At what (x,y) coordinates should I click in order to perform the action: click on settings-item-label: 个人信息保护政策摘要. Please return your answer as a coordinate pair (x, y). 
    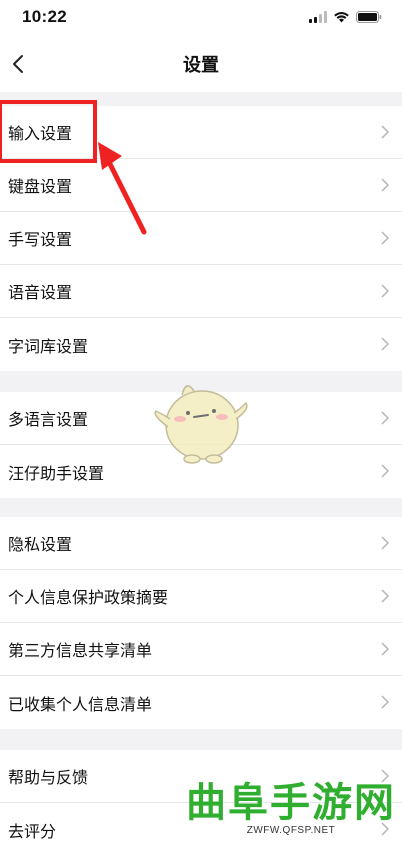
    Looking at the image, I should click on (88, 597).